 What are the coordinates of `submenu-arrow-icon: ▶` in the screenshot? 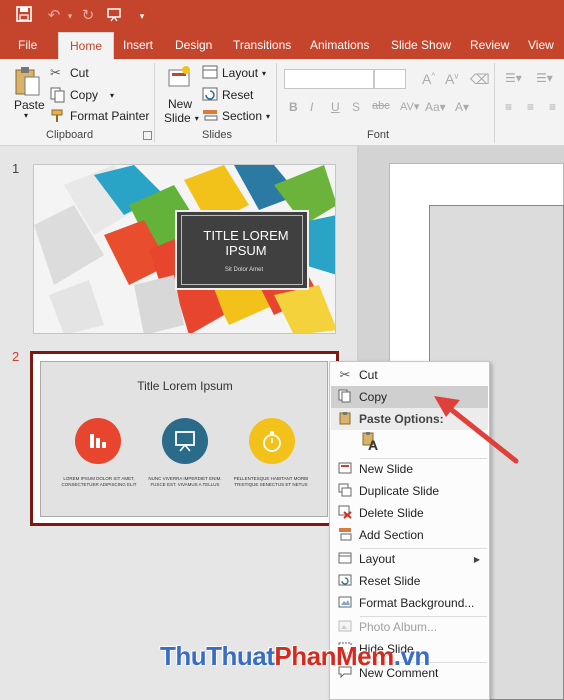 It's located at (476, 559).